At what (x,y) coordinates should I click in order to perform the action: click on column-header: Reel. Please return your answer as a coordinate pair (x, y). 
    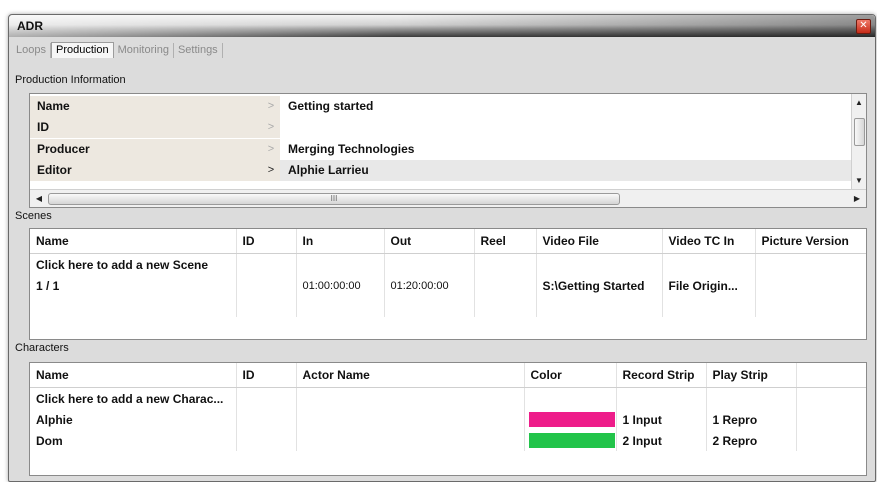
    Looking at the image, I should click on (505, 241).